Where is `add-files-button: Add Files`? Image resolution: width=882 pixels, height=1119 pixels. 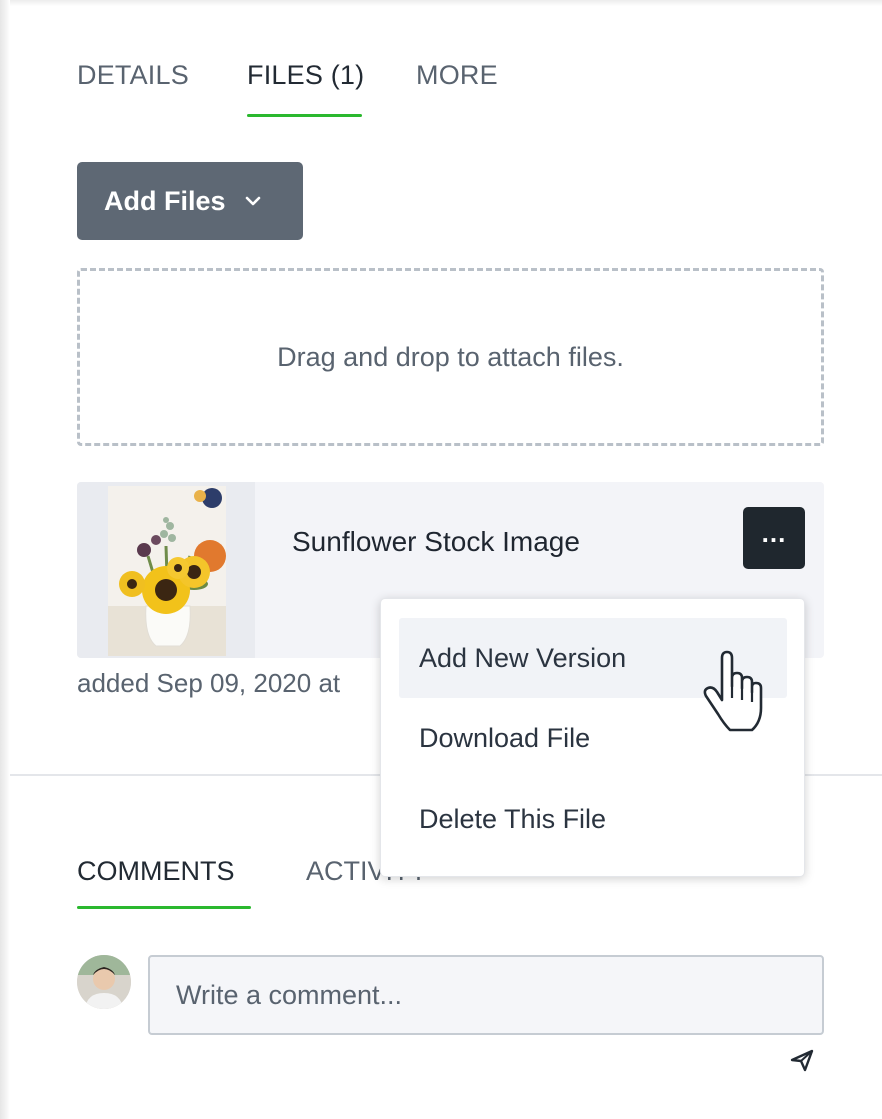 add-files-button: Add Files is located at coordinates (190, 201).